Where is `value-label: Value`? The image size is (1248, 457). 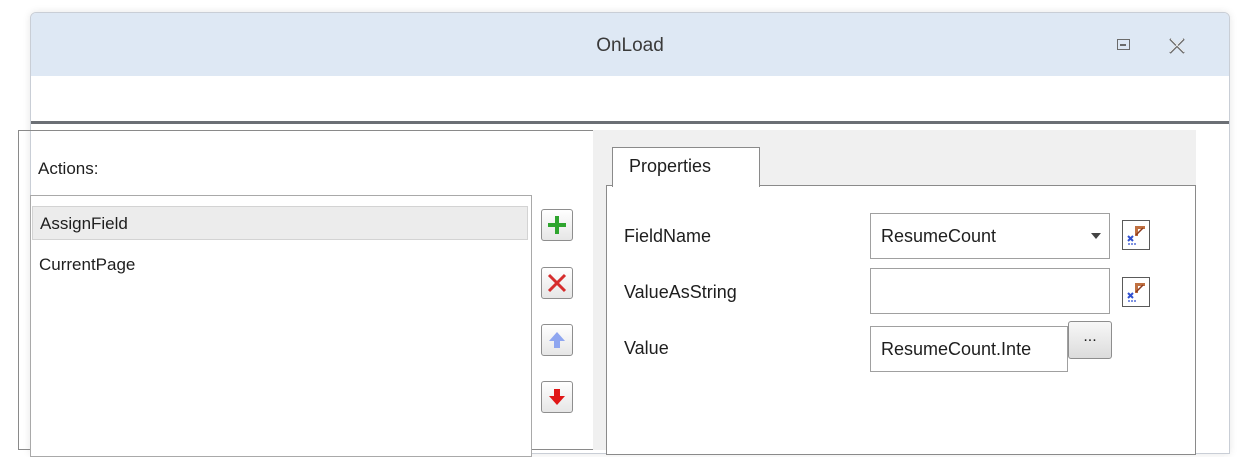 value-label: Value is located at coordinates (646, 348).